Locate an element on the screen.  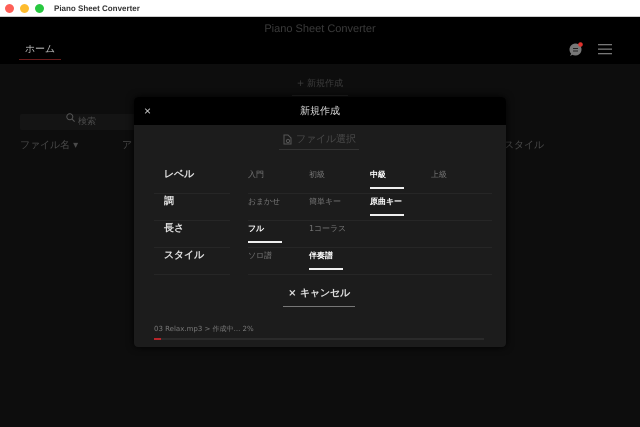
tab: ホーム is located at coordinates (40, 51).